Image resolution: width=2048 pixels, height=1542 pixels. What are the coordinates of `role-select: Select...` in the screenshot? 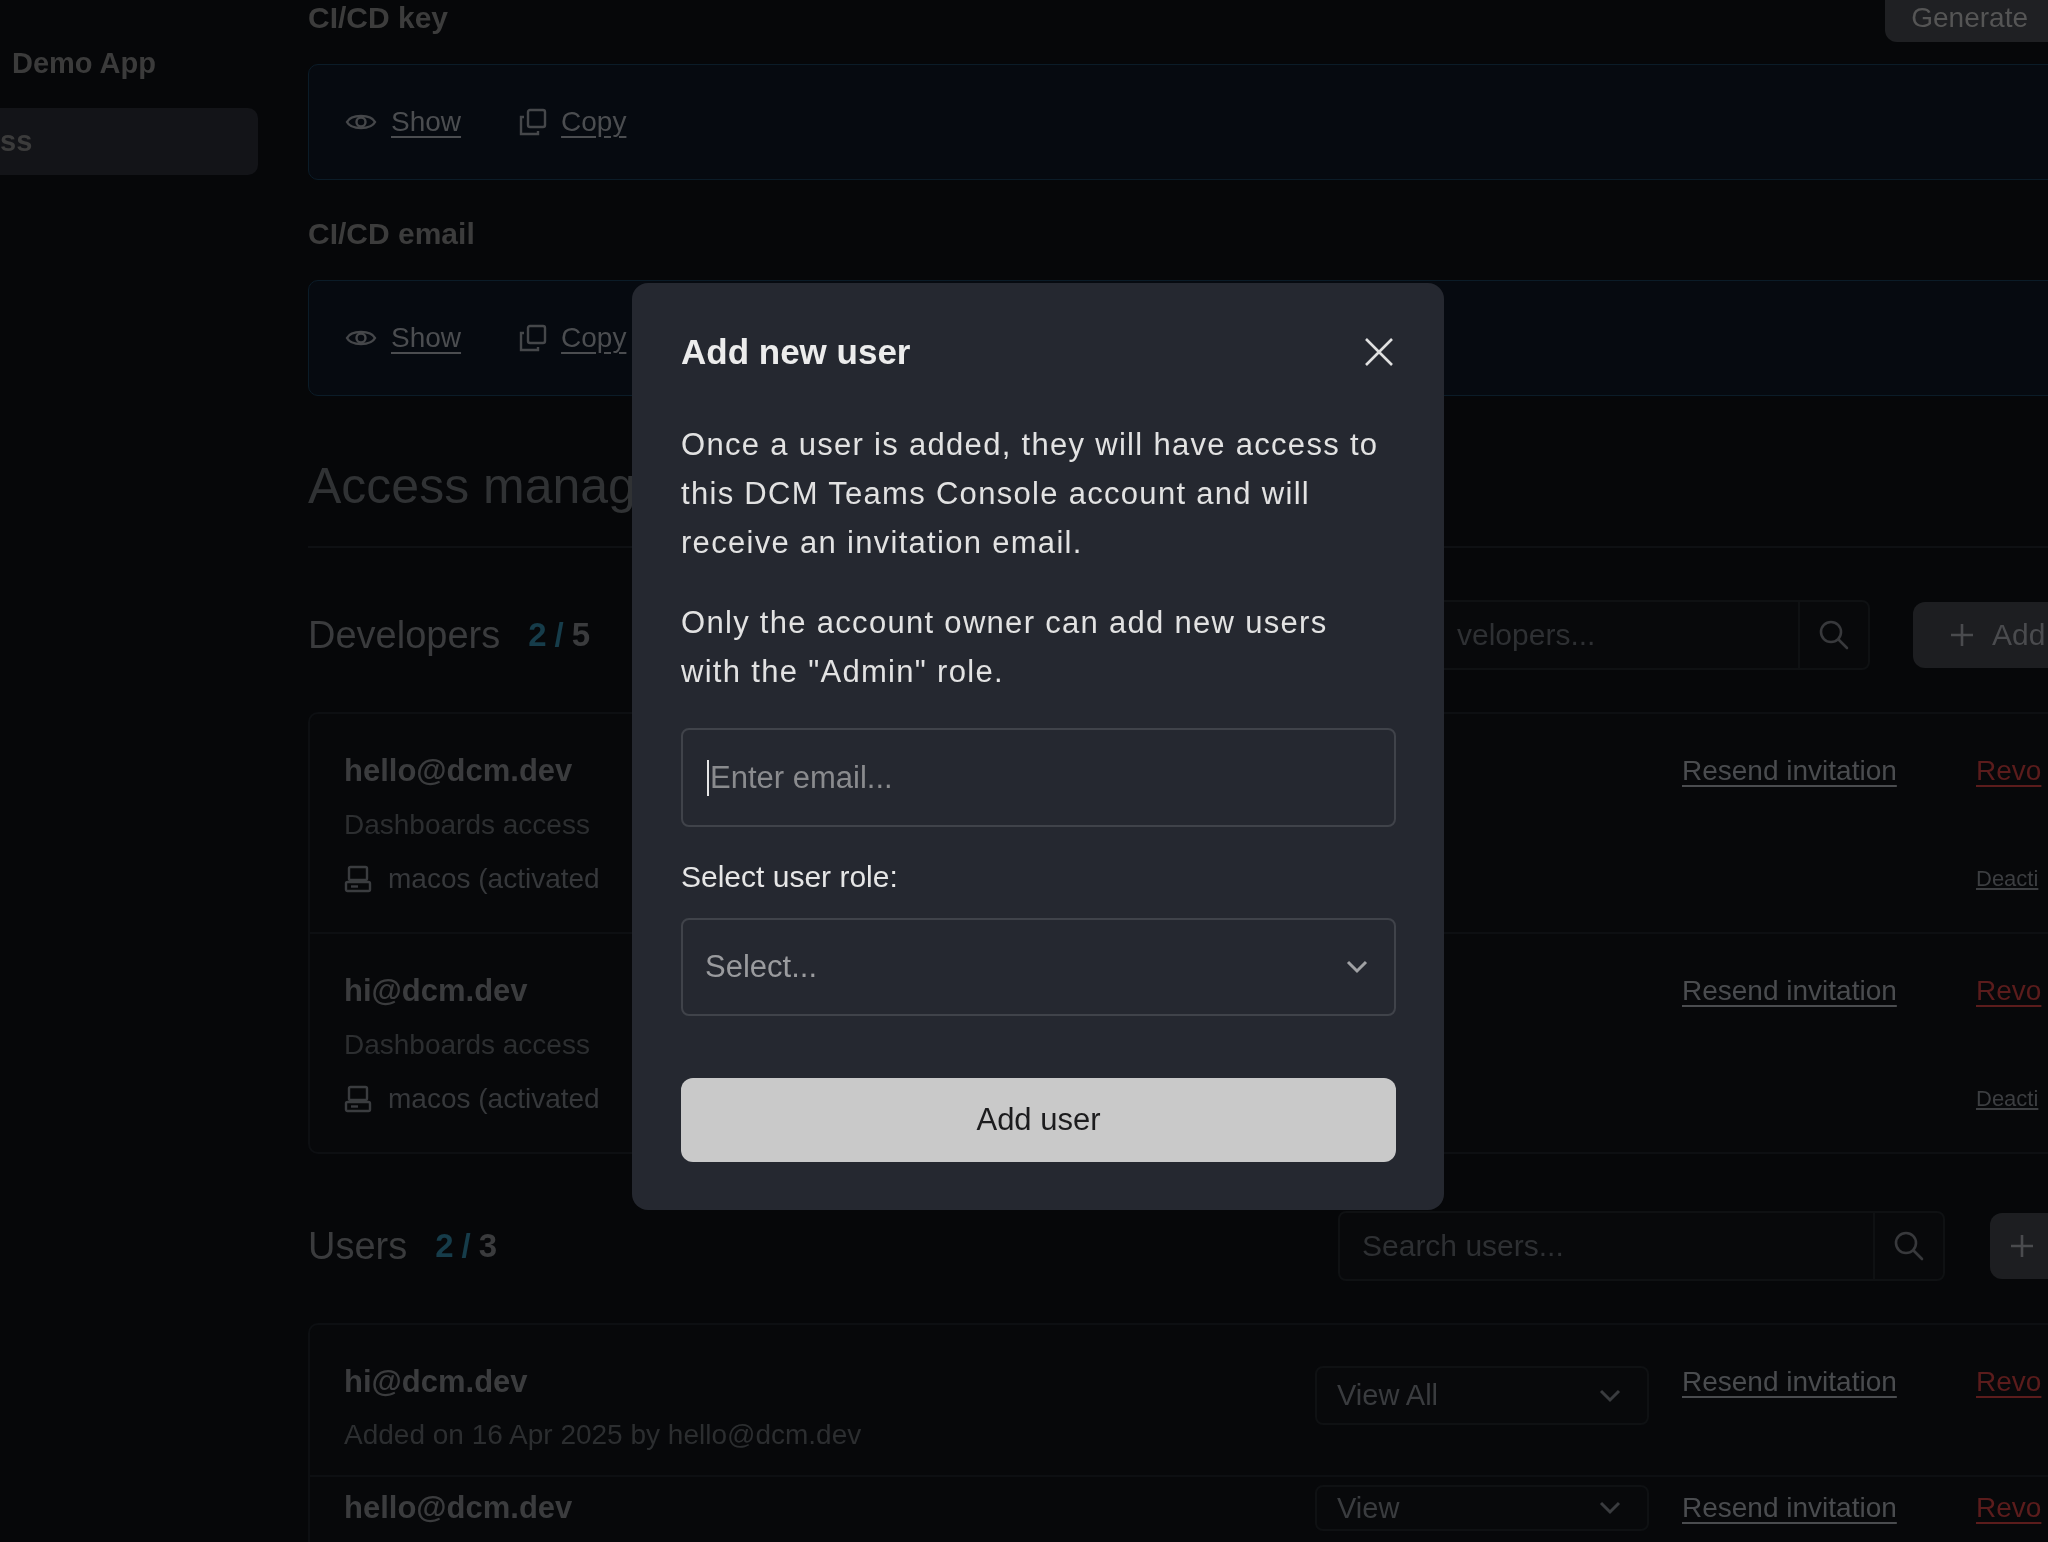 It's located at (1038, 967).